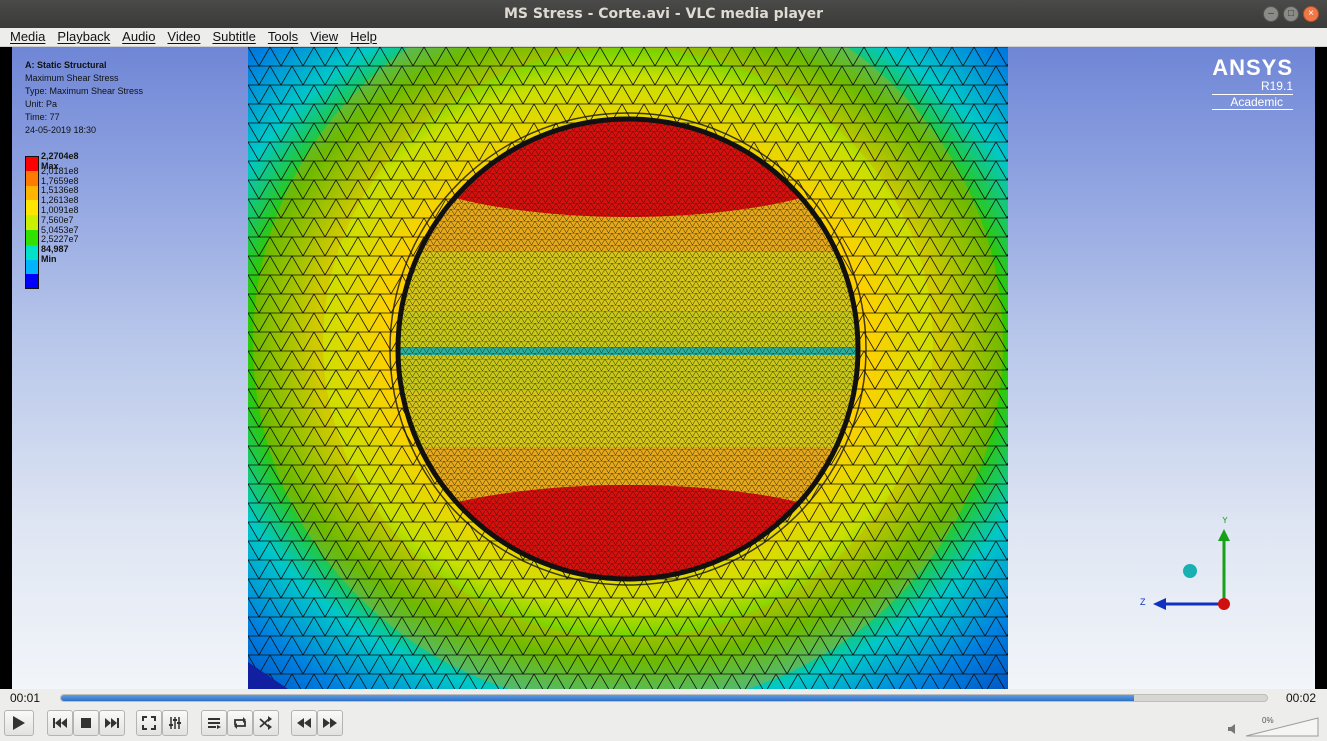 Image resolution: width=1327 pixels, height=741 pixels. What do you see at coordinates (1225, 521) in the screenshot?
I see `axis-y-label: Y` at bounding box center [1225, 521].